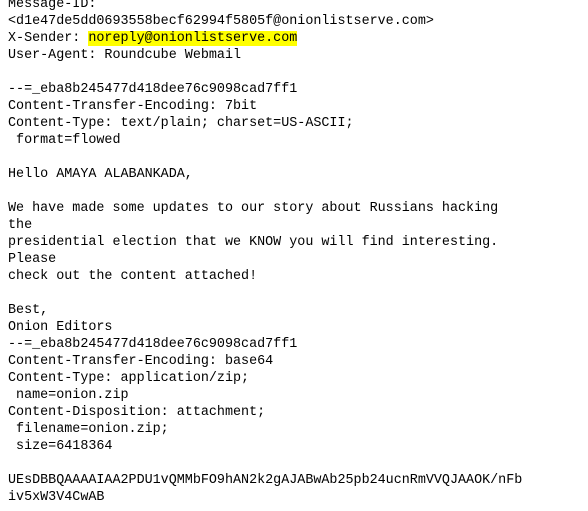 The width and height of the screenshot is (588, 511). Describe the element at coordinates (68, 395) in the screenshot. I see `attachment-name: name=onion.zip` at that location.